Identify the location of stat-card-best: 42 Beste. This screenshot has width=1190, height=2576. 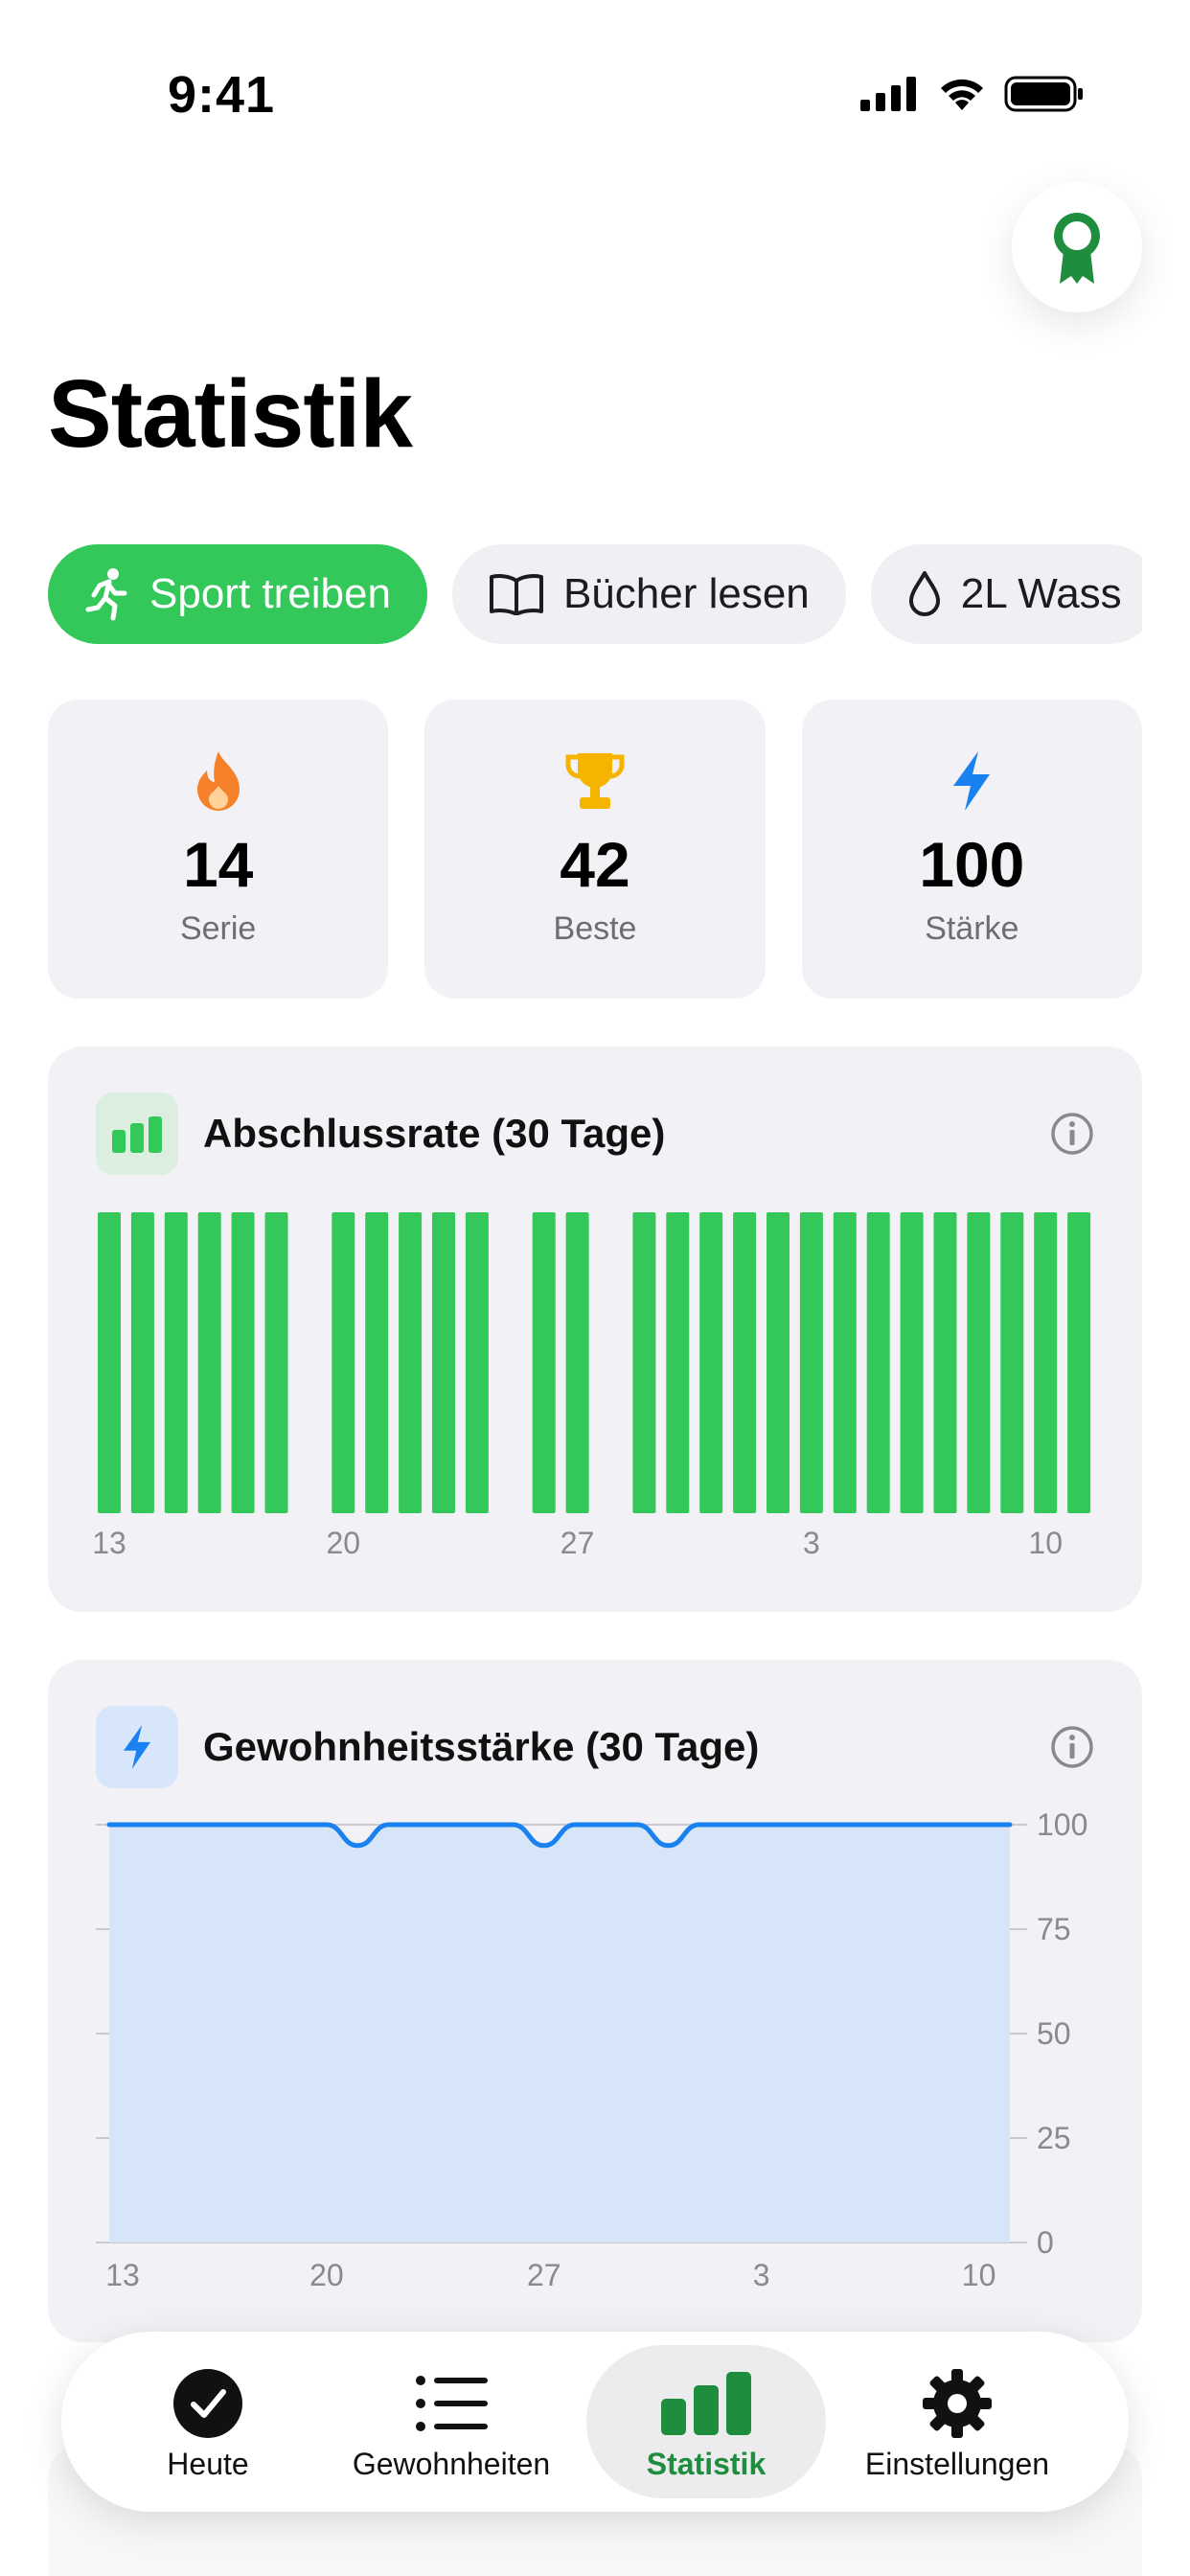
(595, 849).